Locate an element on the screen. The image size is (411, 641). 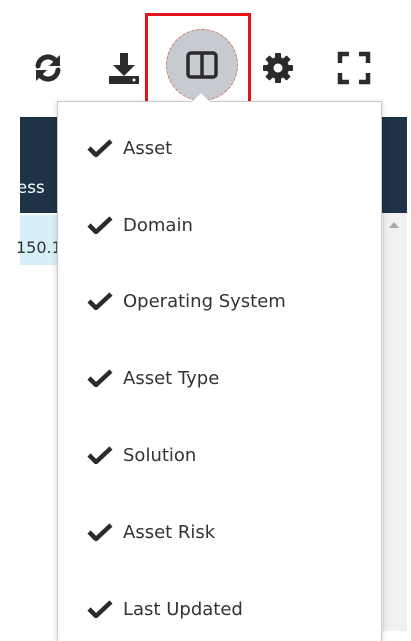
menu-item-asset: Asset is located at coordinates (219, 148).